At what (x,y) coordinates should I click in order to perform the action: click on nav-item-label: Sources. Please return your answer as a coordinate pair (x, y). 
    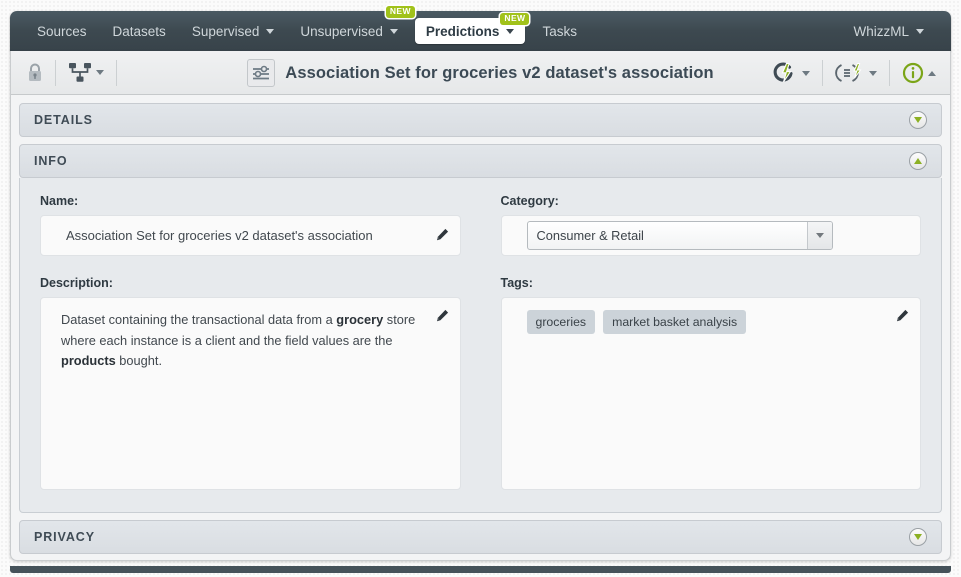
    Looking at the image, I should click on (62, 31).